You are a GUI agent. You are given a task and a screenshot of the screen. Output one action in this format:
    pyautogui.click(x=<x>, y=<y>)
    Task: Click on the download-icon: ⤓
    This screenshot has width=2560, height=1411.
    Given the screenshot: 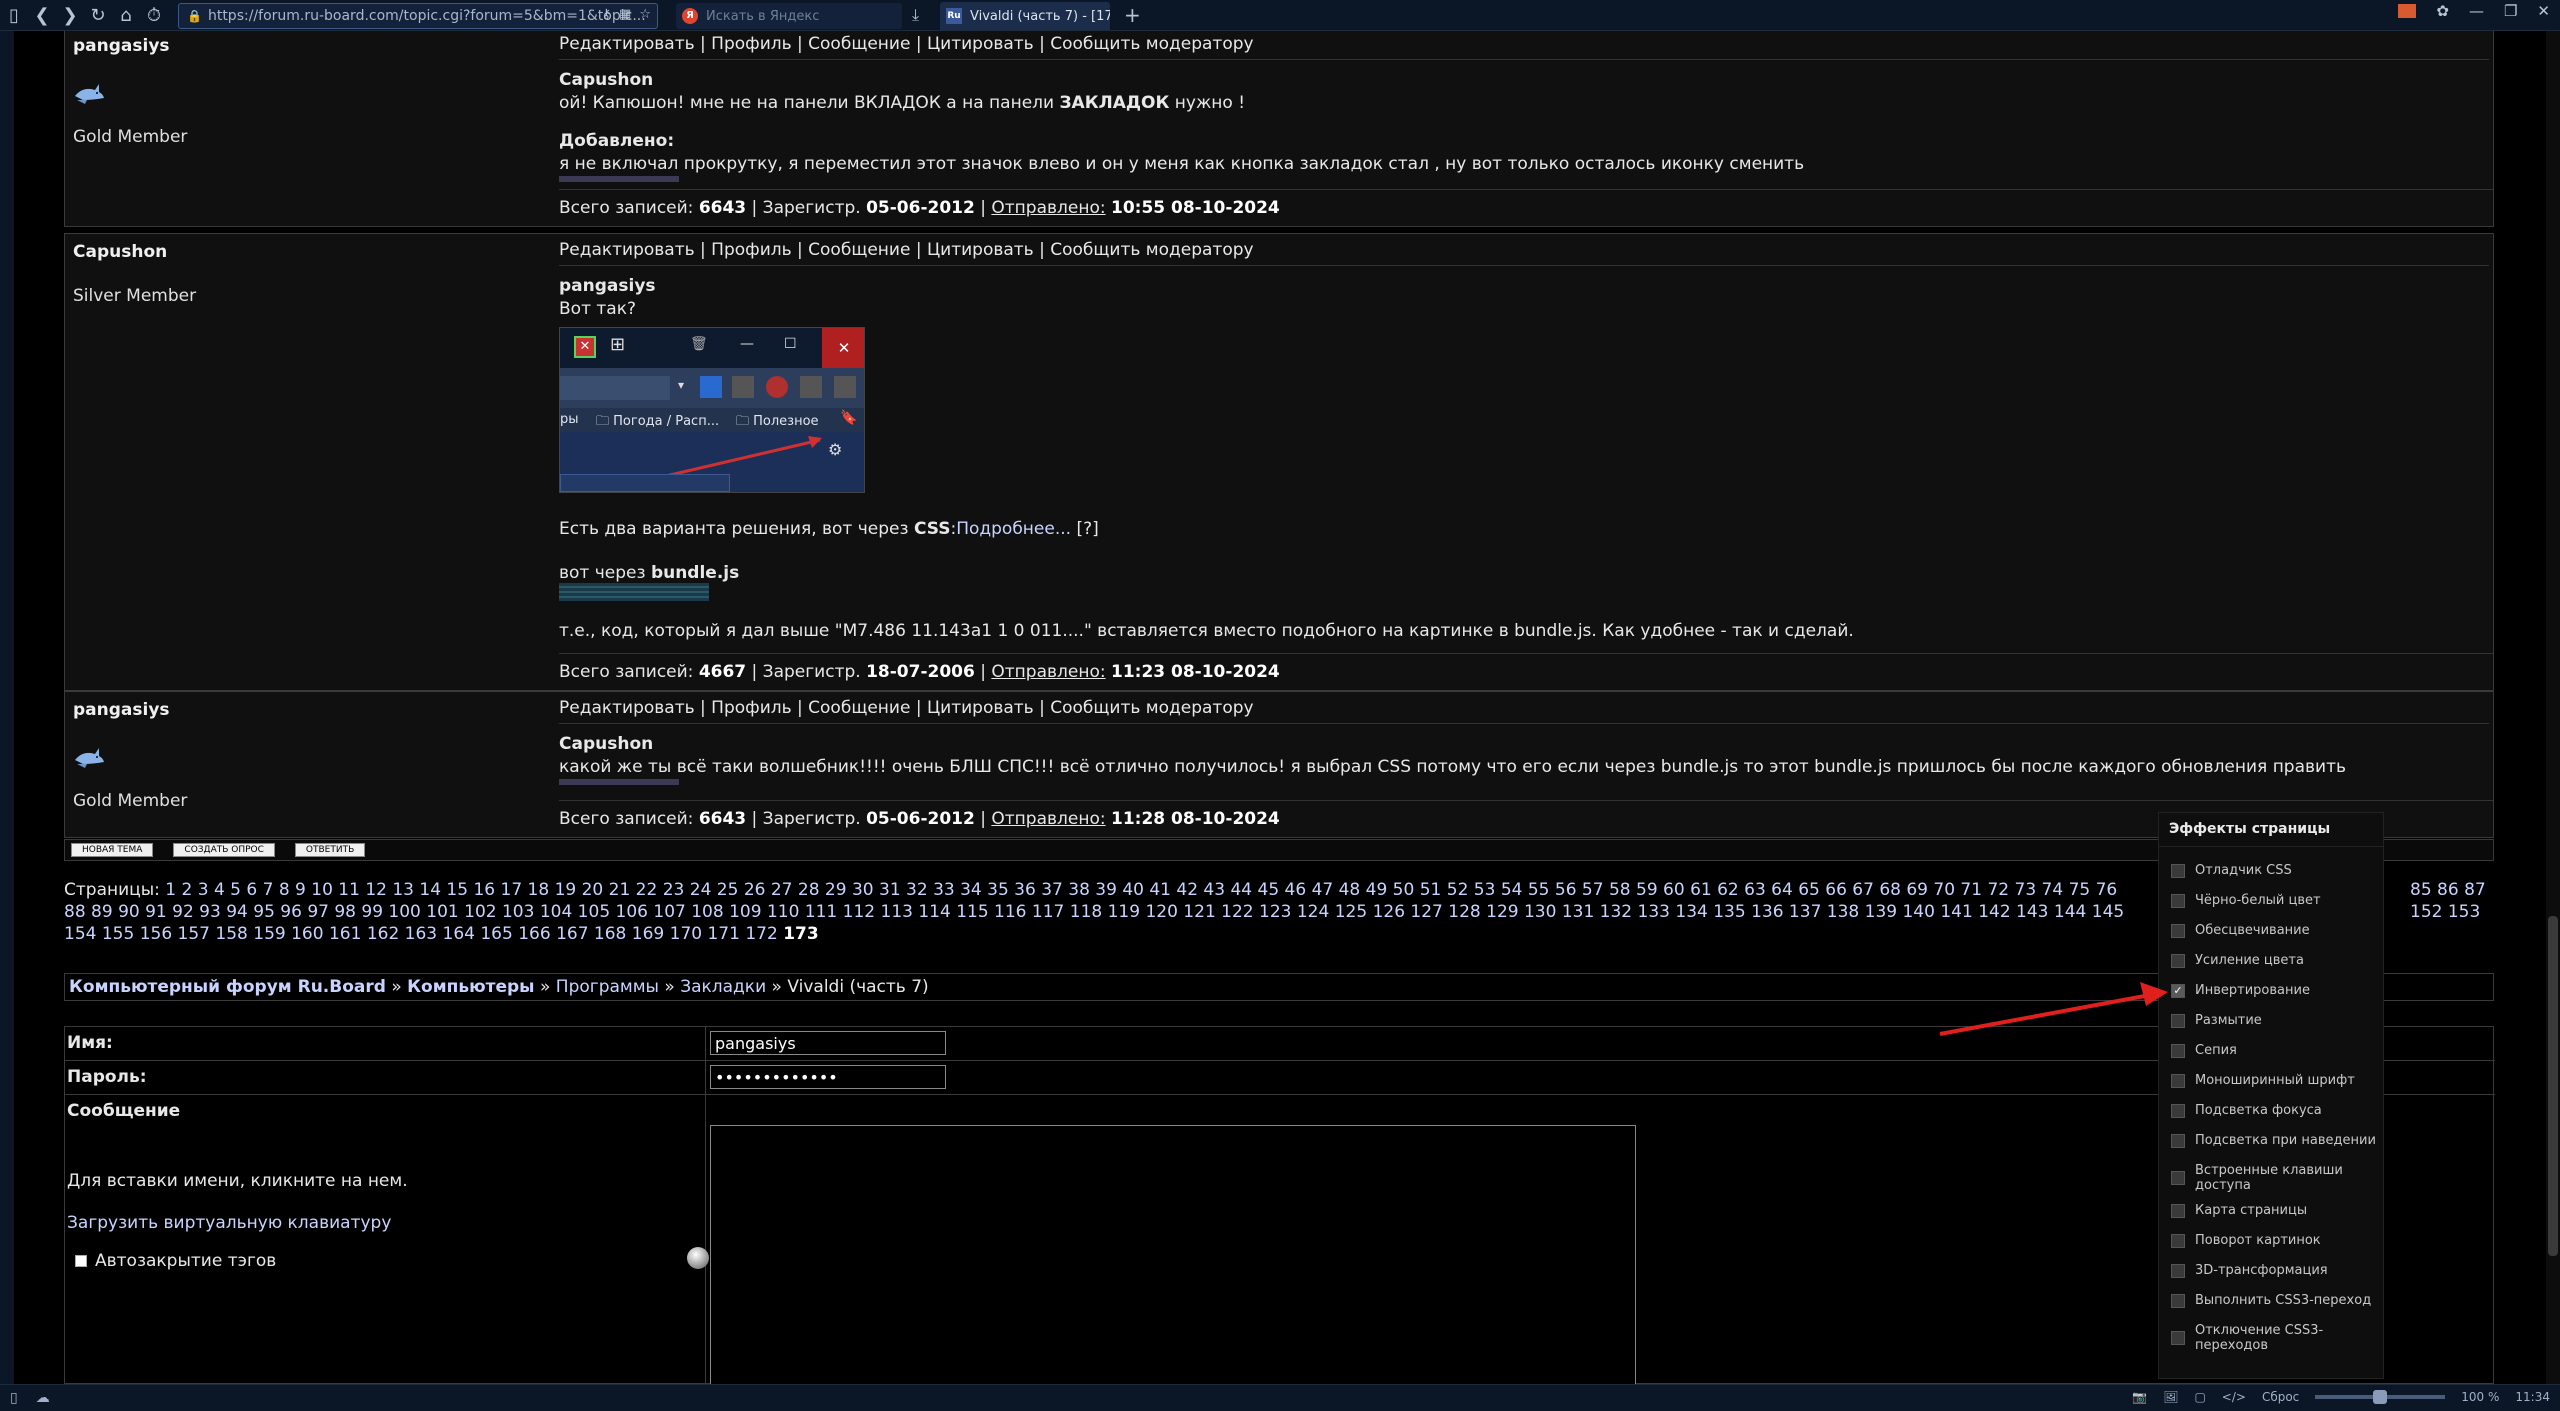 What is the action you would take?
    pyautogui.click(x=915, y=15)
    